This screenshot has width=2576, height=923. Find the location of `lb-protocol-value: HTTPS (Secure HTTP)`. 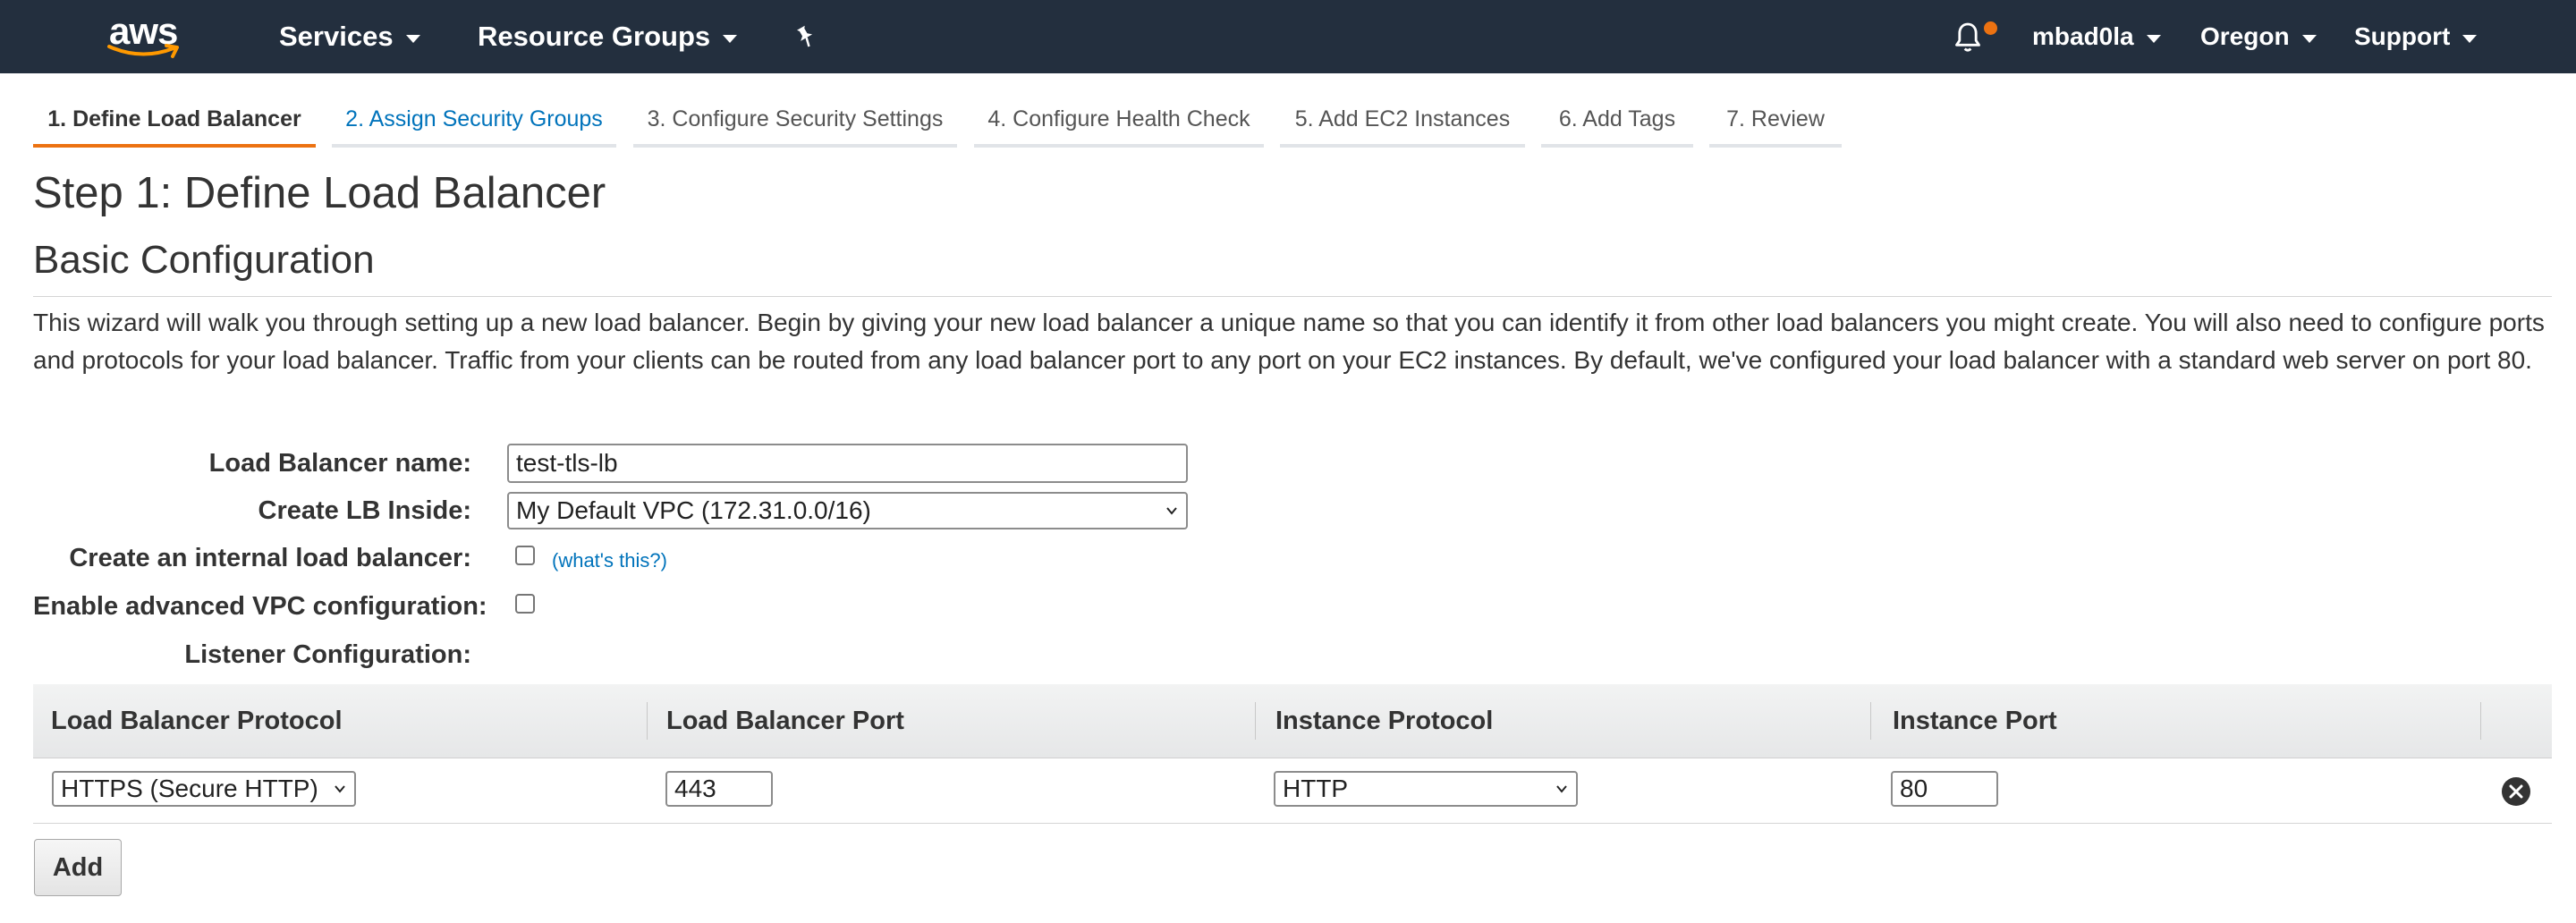

lb-protocol-value: HTTPS (Secure HTTP) is located at coordinates (189, 789).